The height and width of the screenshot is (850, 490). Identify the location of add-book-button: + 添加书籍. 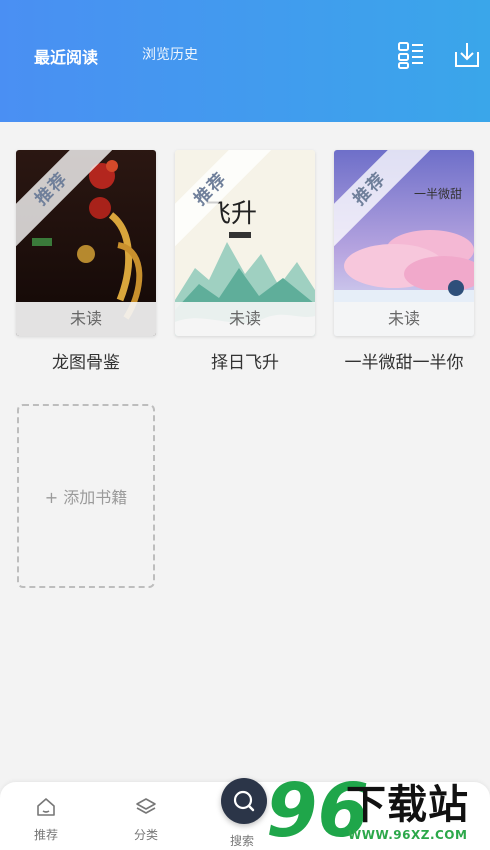
(86, 496).